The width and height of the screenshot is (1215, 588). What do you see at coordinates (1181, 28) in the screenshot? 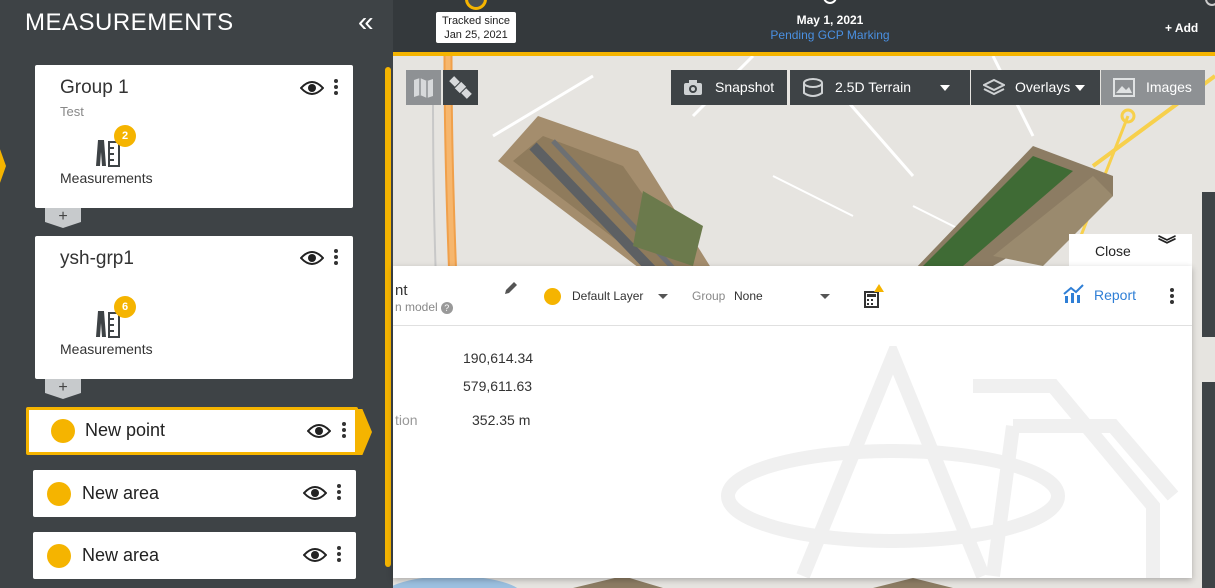
I see `add-button: + Add` at bounding box center [1181, 28].